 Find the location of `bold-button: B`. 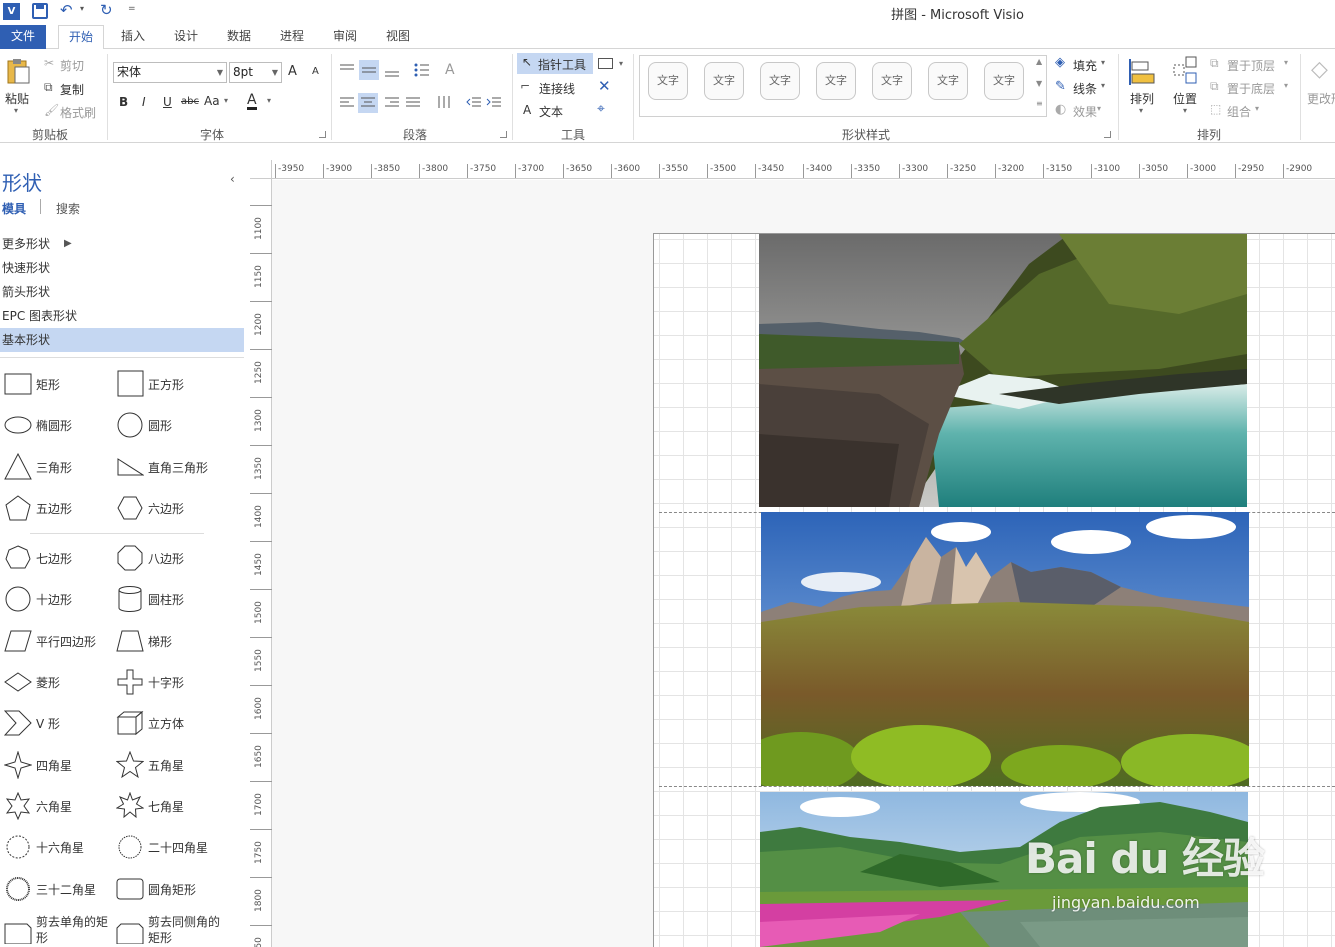

bold-button: B is located at coordinates (123, 102).